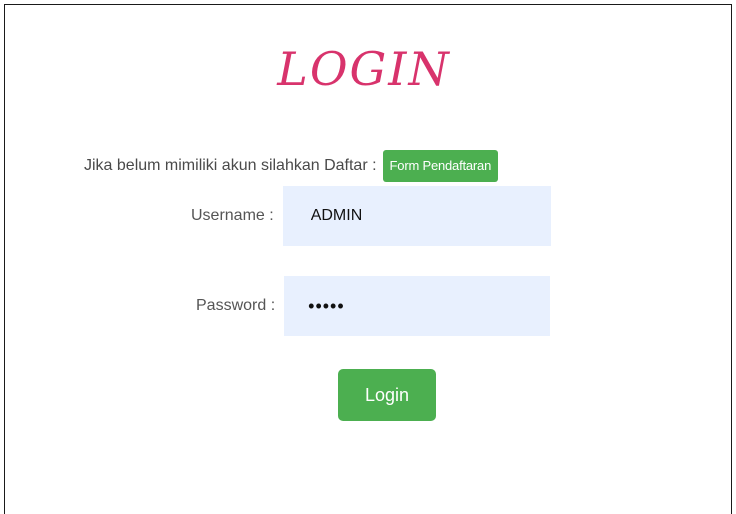 This screenshot has width=736, height=514. I want to click on password-label: Password :, so click(236, 305).